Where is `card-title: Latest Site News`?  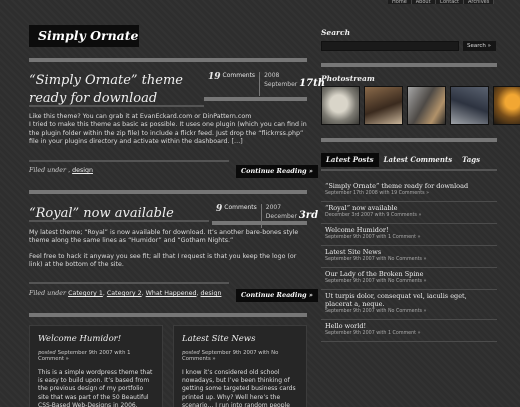 card-title: Latest Site News is located at coordinates (240, 339).